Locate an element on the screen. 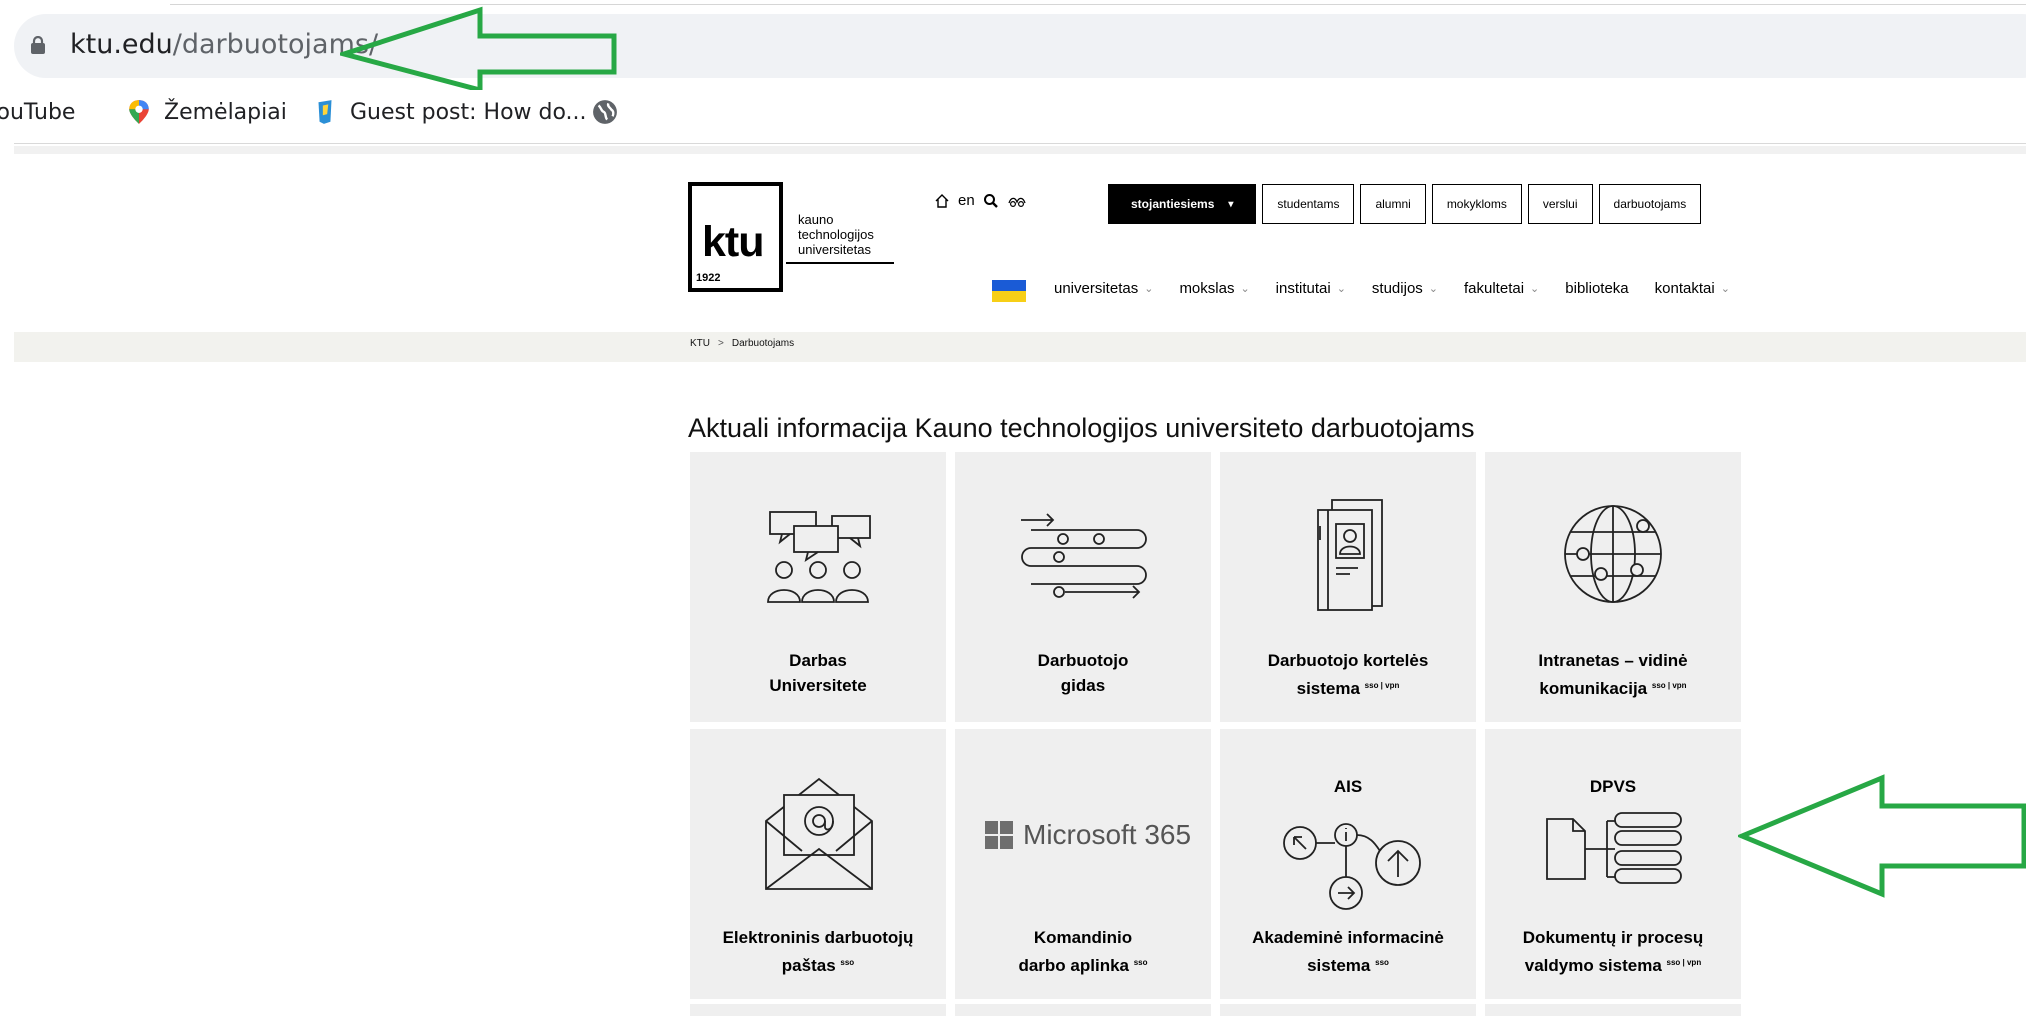 This screenshot has width=2026, height=1016. chrome-divider is located at coordinates (1020, 143).